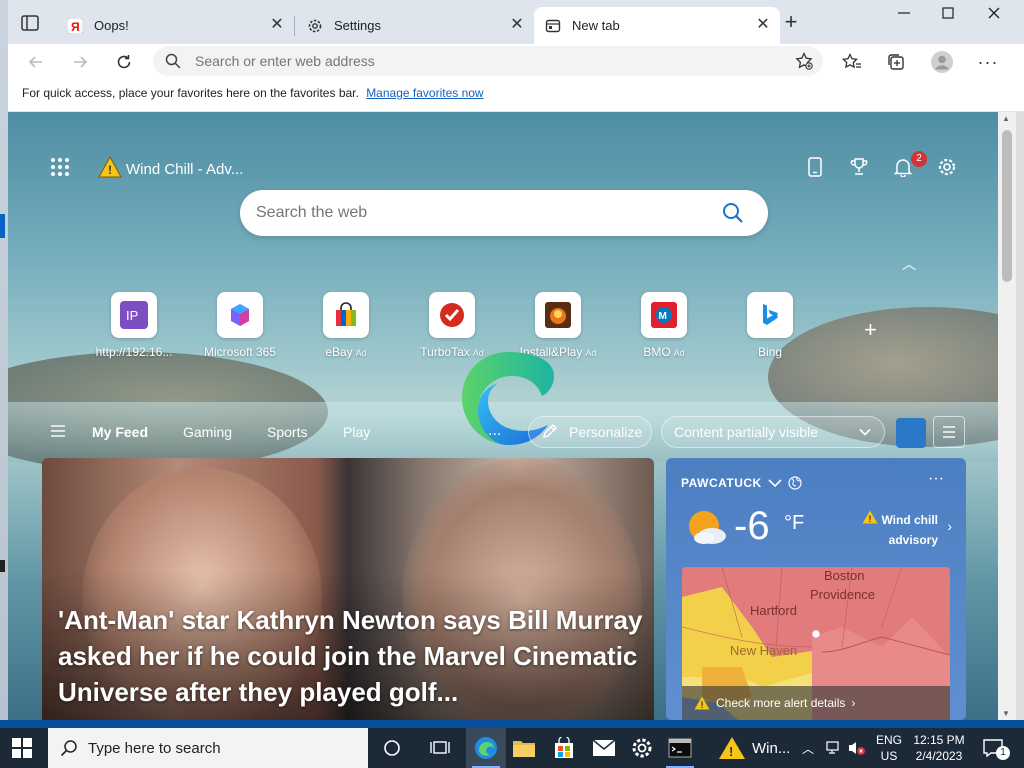 Image resolution: width=1024 pixels, height=768 pixels. I want to click on tab-new-tab: New tab ✕, so click(657, 25).